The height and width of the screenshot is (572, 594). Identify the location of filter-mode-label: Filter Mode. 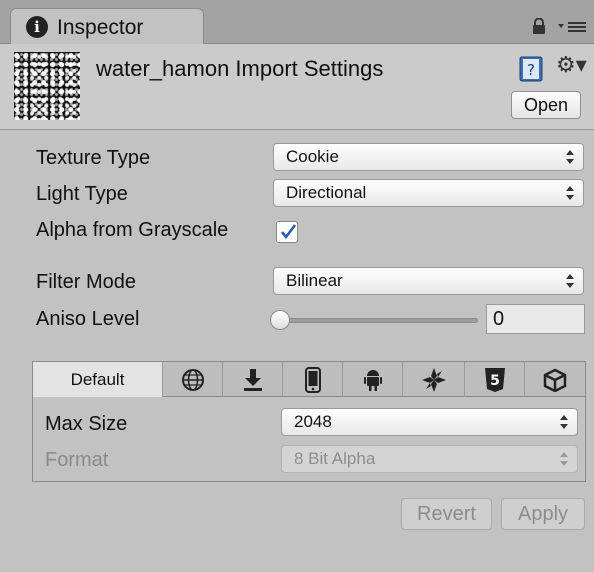
(86, 282).